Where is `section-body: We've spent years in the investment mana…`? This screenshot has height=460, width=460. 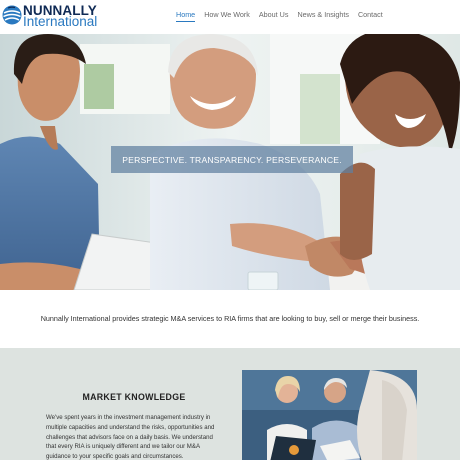 section-body: We've spent years in the investment mana… is located at coordinates (130, 437).